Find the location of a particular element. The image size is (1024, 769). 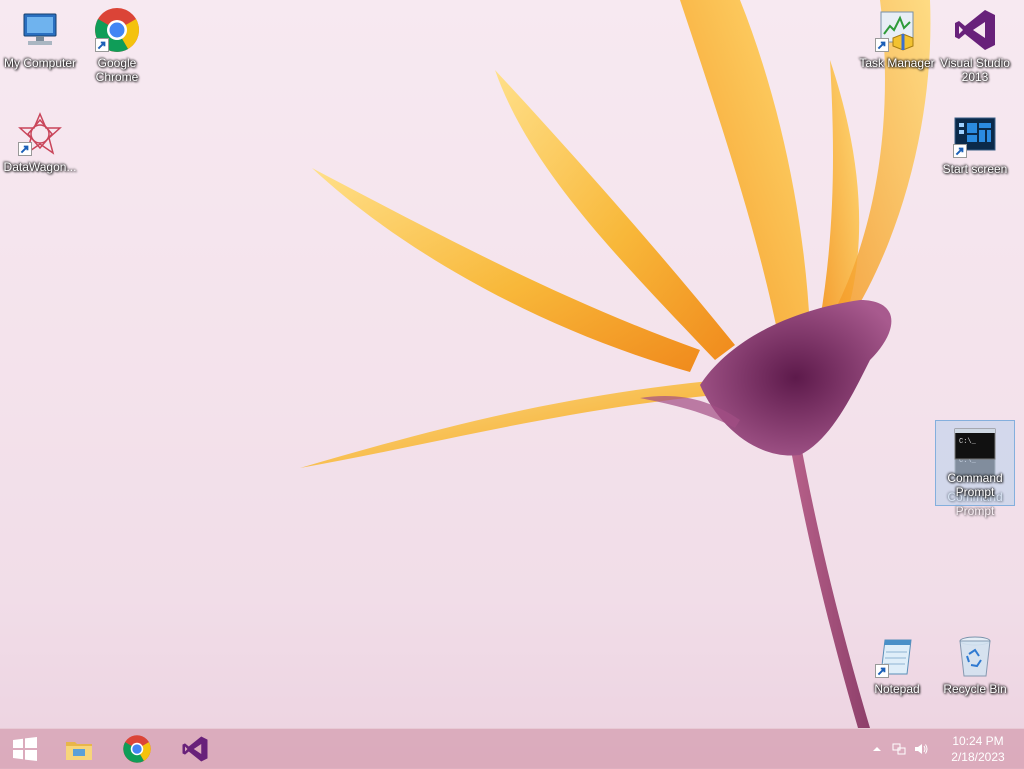

notepad-shortcut: Notepad is located at coordinates (897, 664).